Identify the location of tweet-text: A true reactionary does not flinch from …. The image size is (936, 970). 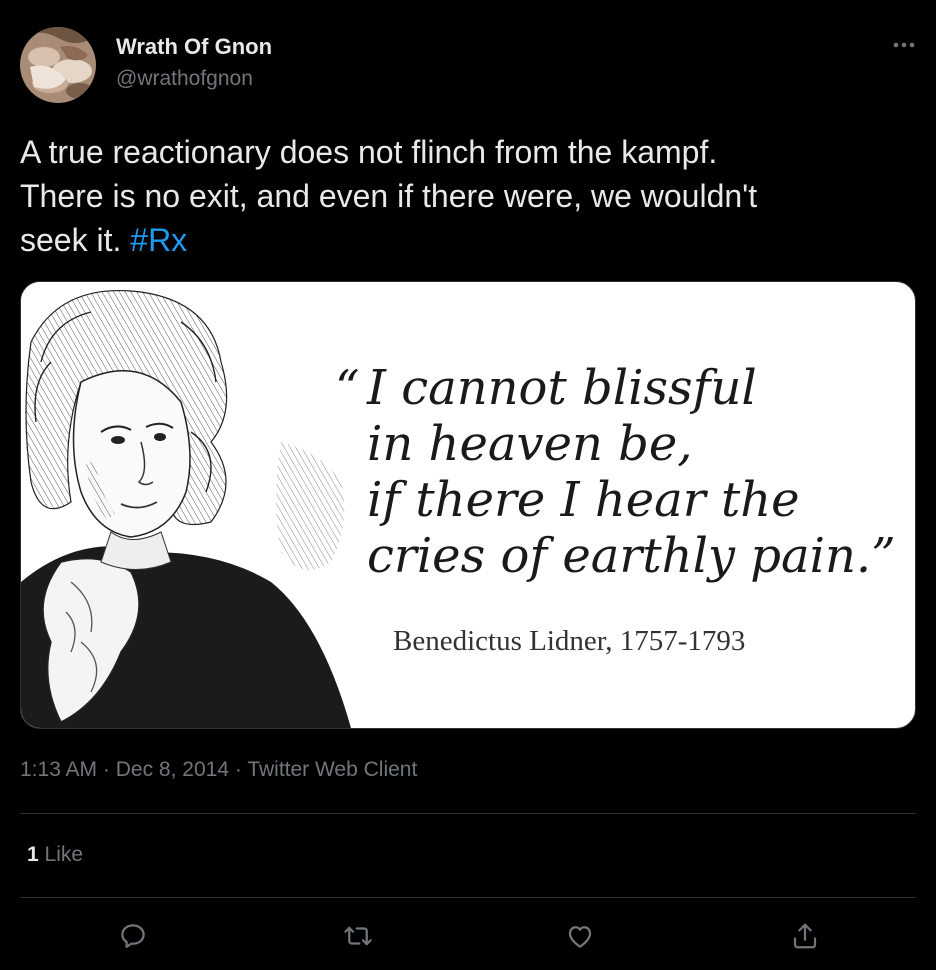
(460, 196).